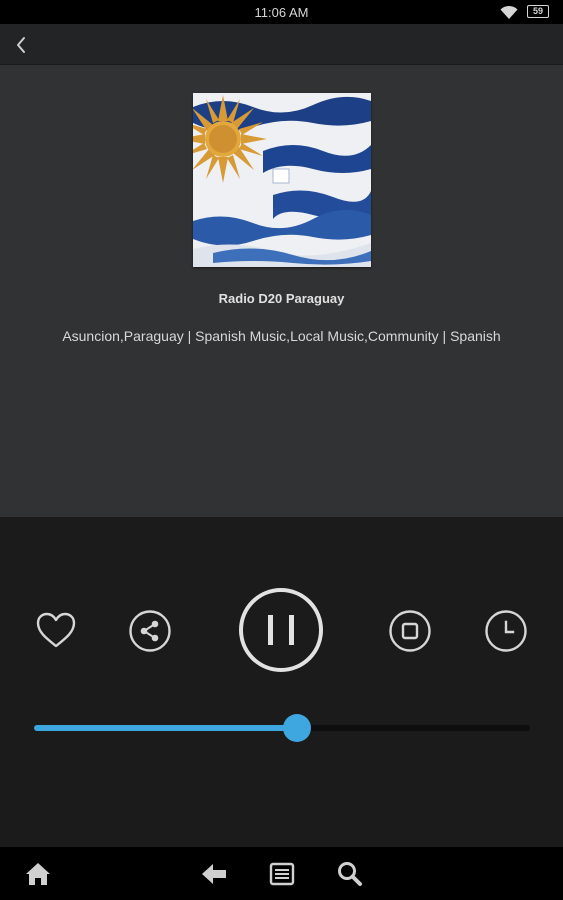  What do you see at coordinates (509, 12) in the screenshot?
I see `wifi-icon` at bounding box center [509, 12].